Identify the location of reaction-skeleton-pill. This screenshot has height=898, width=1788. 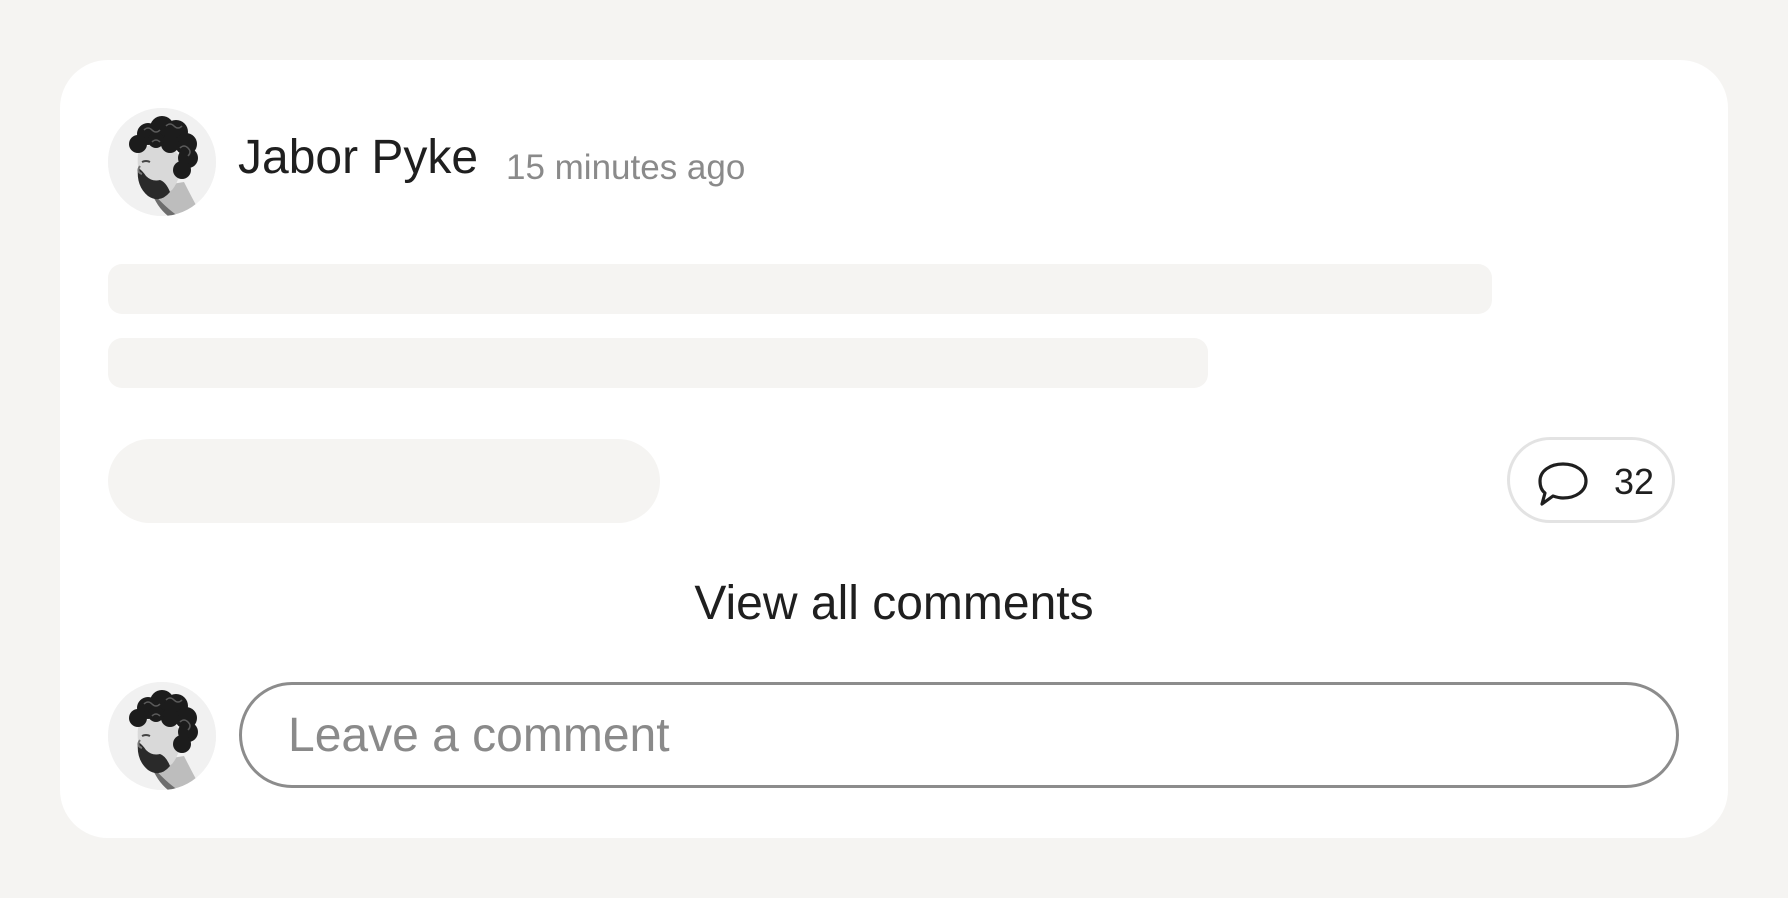
(384, 481).